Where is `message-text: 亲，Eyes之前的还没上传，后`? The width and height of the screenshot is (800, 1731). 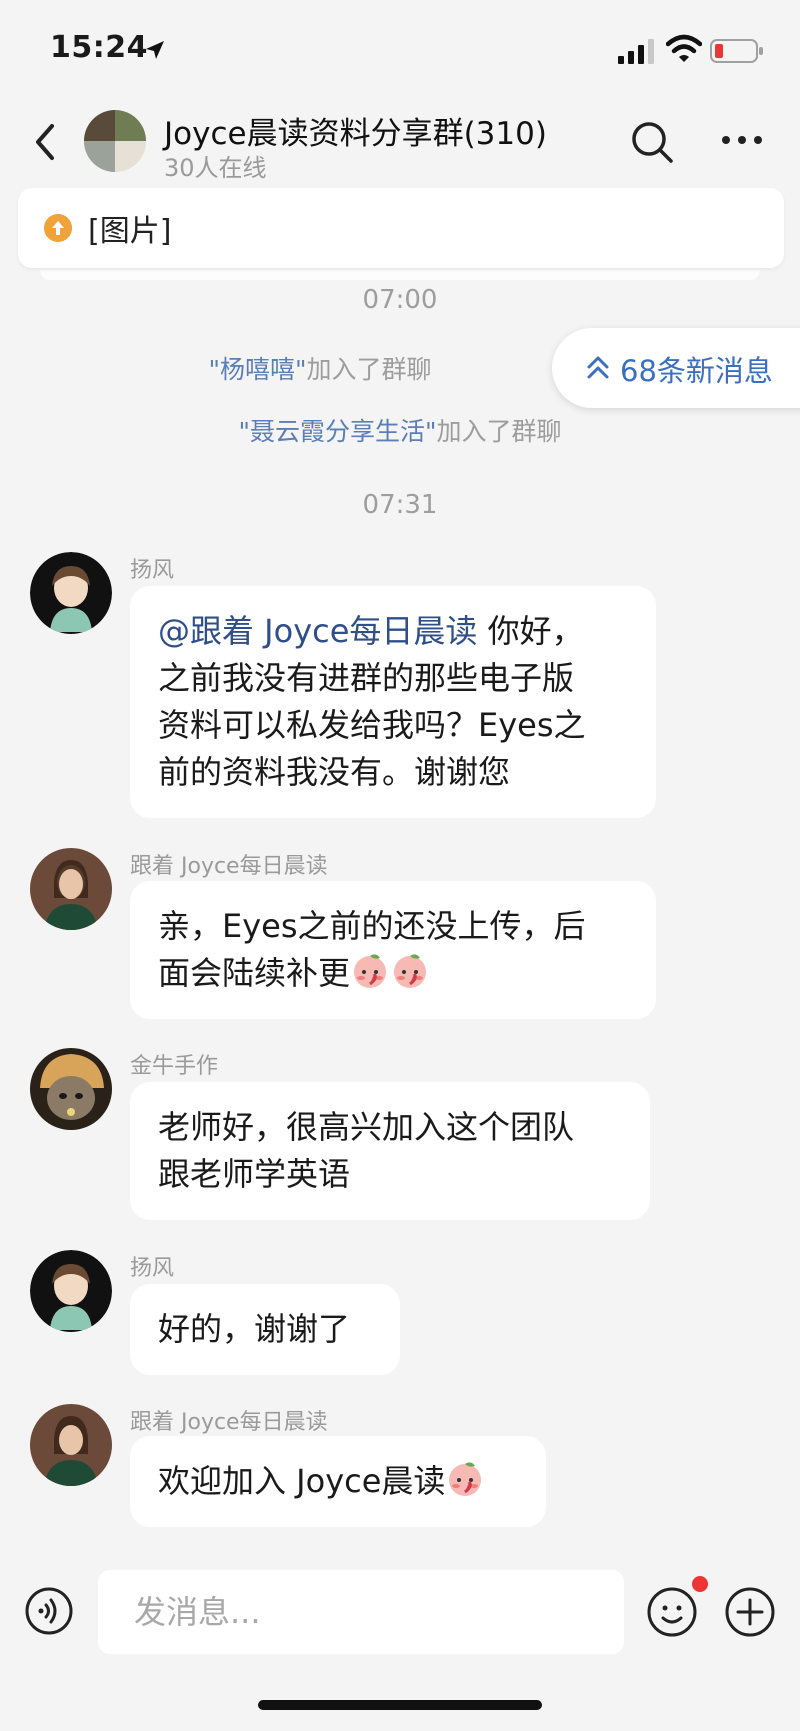
message-text: 亲，Eyes之前的还没上传，后 is located at coordinates (372, 926).